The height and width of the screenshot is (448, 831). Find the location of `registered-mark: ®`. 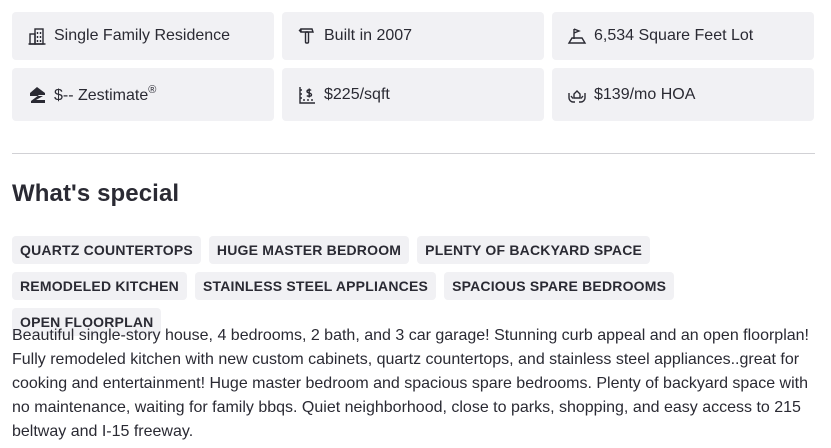

registered-mark: ® is located at coordinates (152, 90).